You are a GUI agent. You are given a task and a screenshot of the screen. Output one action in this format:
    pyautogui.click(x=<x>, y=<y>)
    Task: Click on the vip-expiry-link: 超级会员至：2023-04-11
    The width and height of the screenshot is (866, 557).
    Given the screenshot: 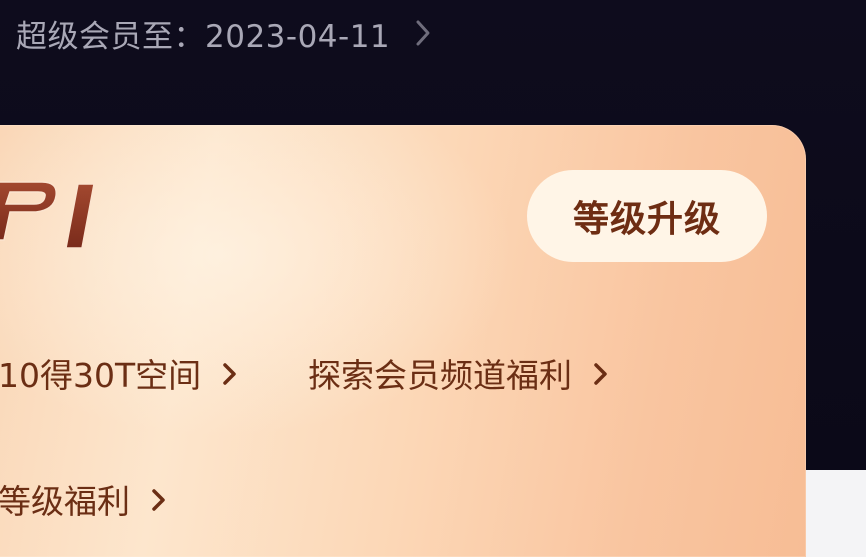 What is the action you would take?
    pyautogui.click(x=226, y=33)
    